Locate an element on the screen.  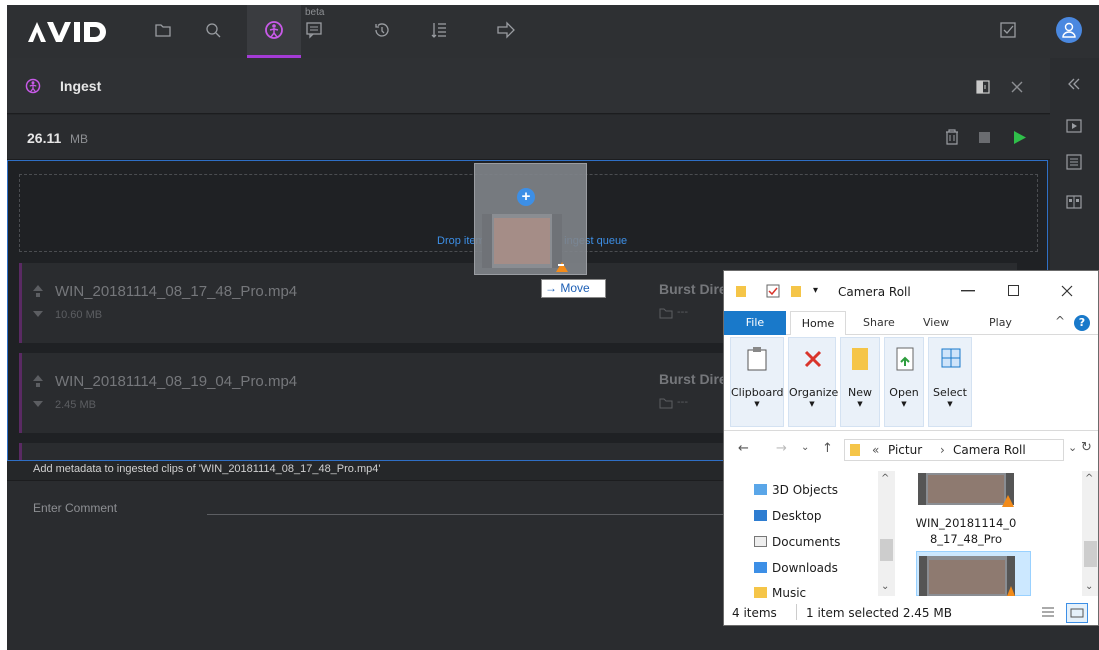
file-name: WIN_20181114_0 8_17_48_Pro is located at coordinates (966, 531).